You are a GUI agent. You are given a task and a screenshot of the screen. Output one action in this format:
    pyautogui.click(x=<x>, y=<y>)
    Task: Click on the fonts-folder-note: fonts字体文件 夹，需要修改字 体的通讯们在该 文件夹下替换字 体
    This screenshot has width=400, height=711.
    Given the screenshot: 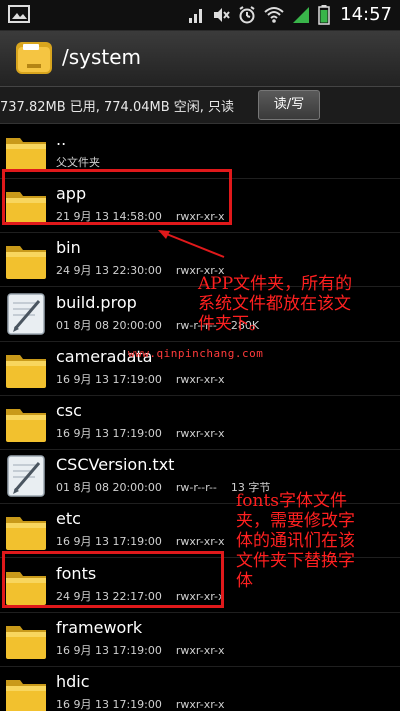 What is the action you would take?
    pyautogui.click(x=295, y=541)
    